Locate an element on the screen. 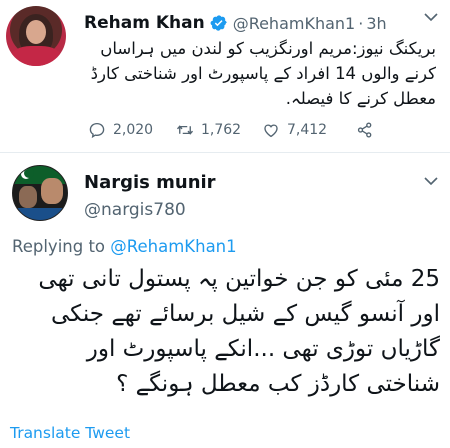 This screenshot has height=448, width=450. retweet-button: 1,762 is located at coordinates (208, 130).